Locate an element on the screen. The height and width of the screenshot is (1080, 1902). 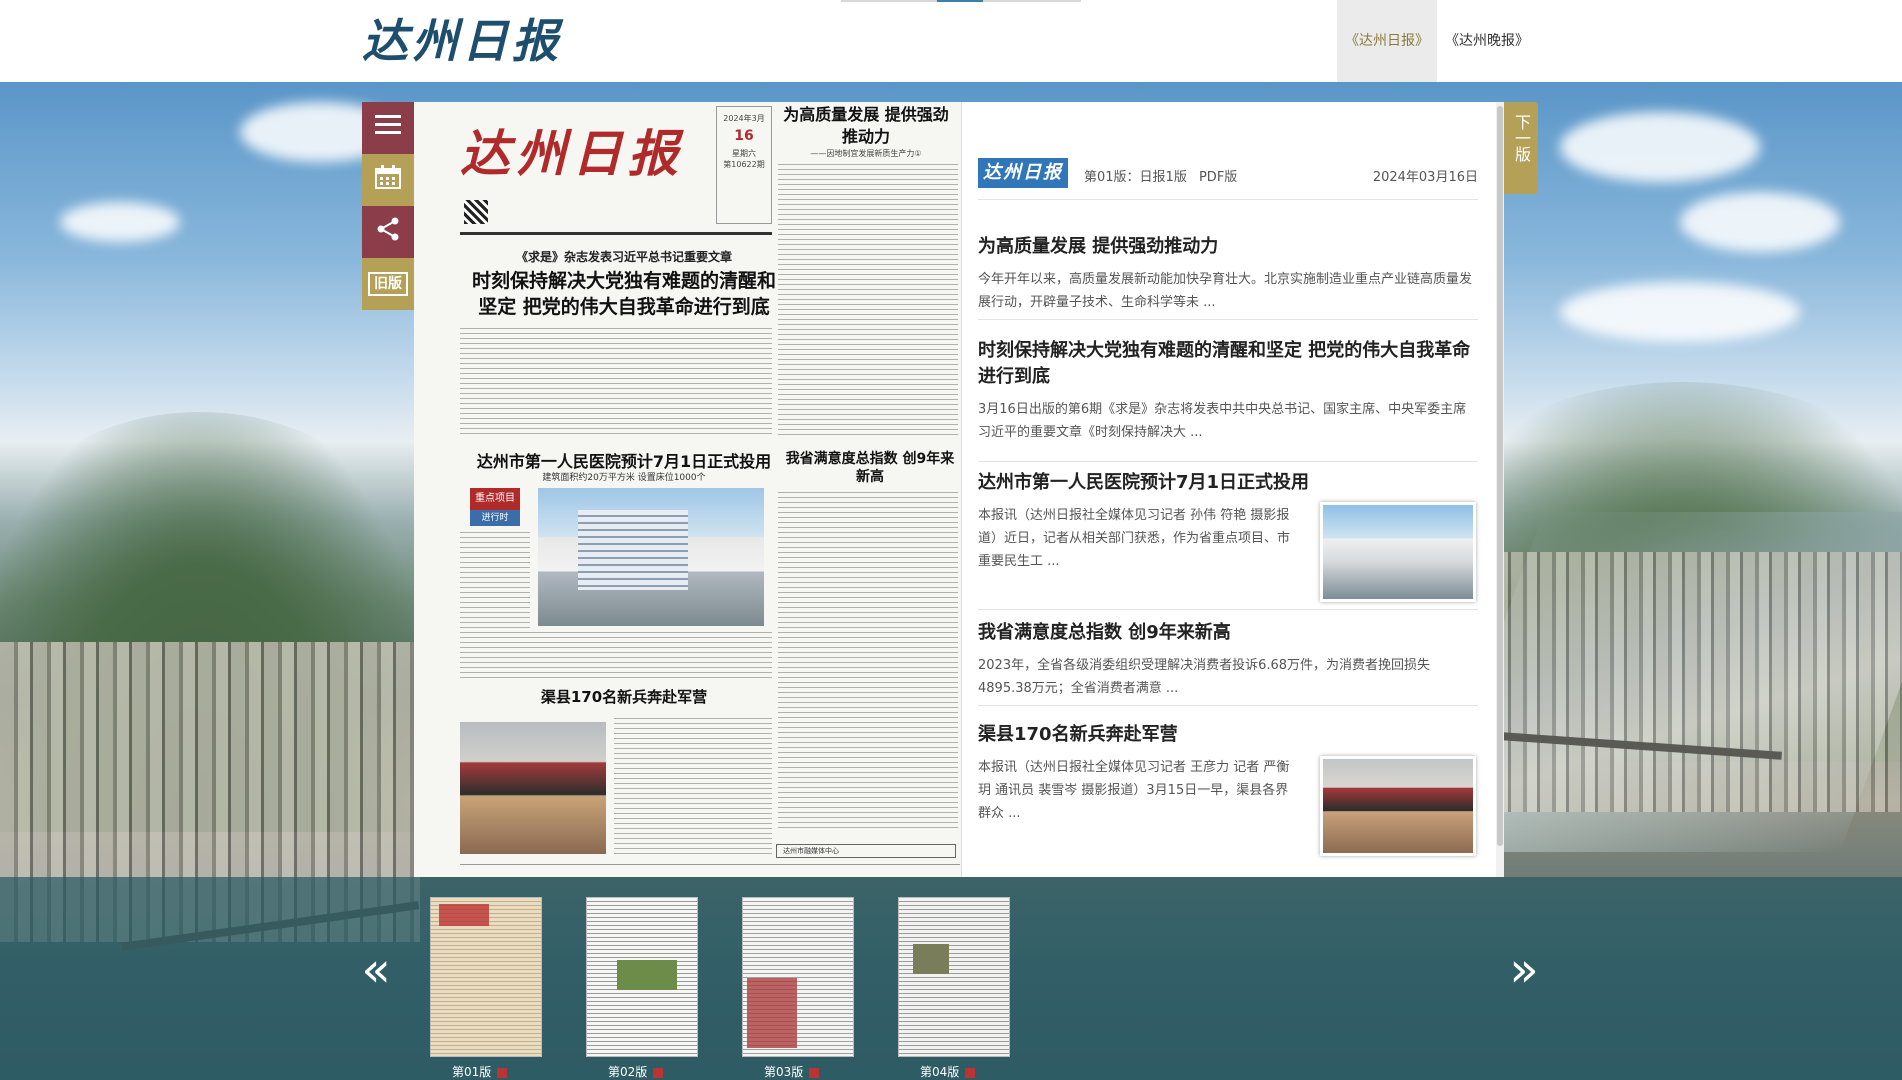
thumbnail-label: 第04版 is located at coordinates (947, 1071).